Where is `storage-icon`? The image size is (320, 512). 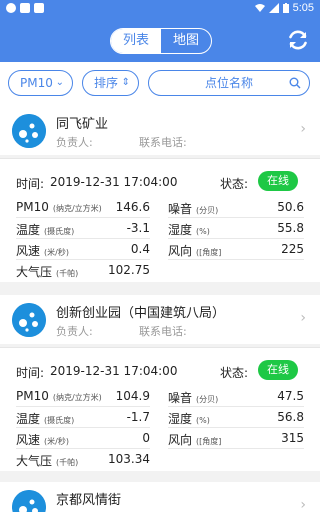 storage-icon is located at coordinates (39, 8).